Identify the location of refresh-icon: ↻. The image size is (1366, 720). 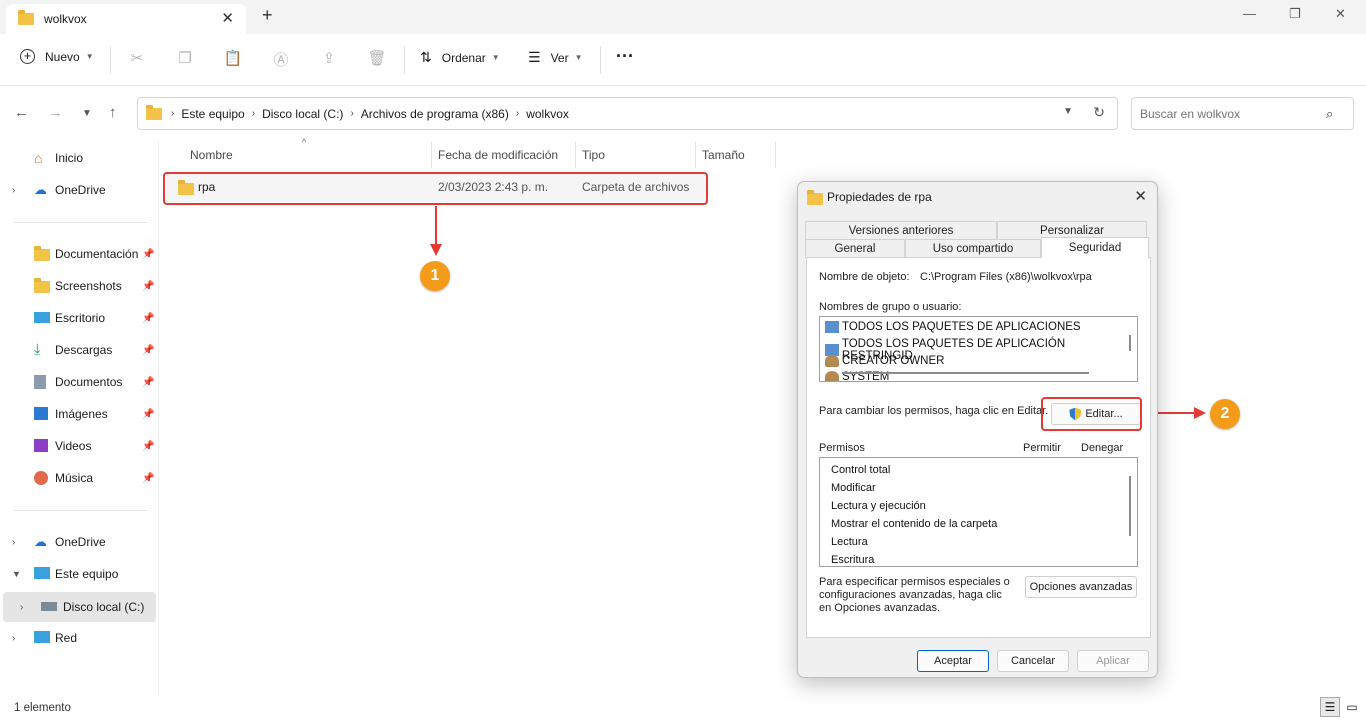
(1099, 112).